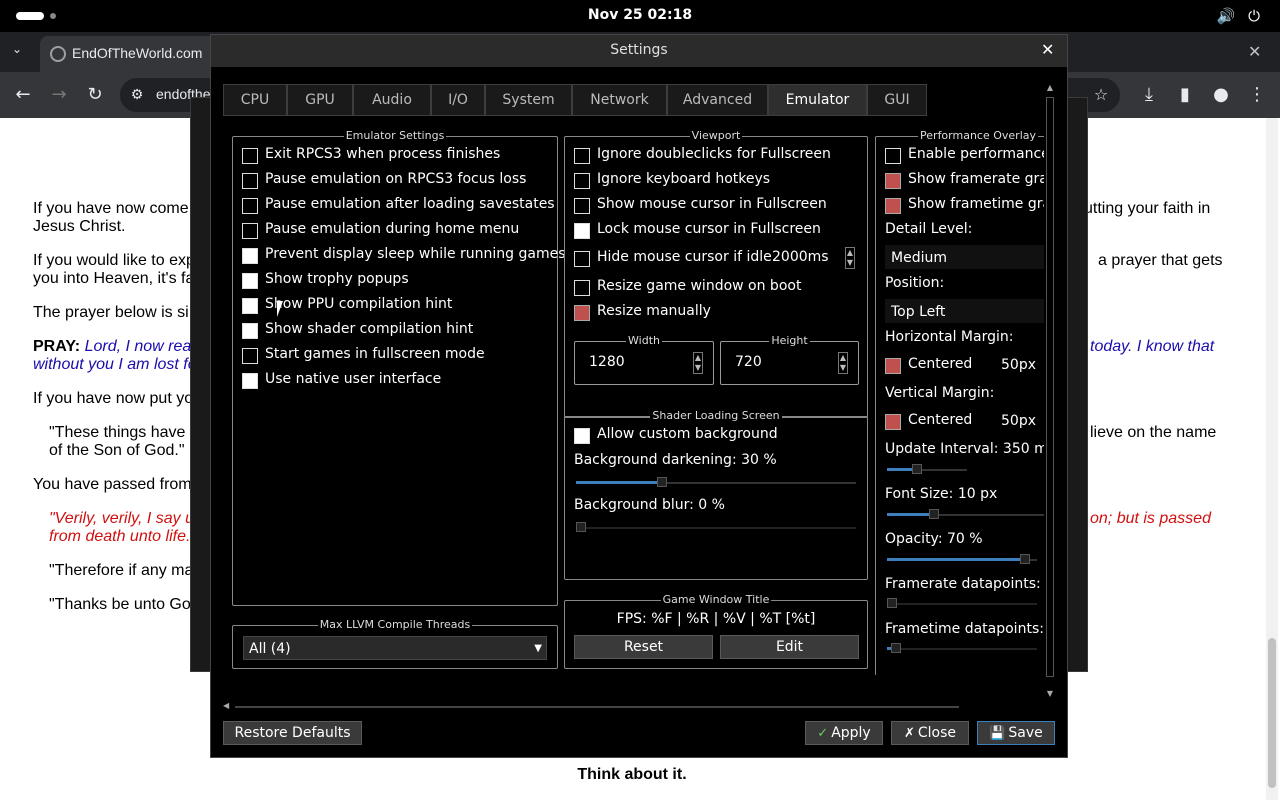  What do you see at coordinates (789, 359) in the screenshot?
I see `height-spinbox: Height 720 ▲ ▼` at bounding box center [789, 359].